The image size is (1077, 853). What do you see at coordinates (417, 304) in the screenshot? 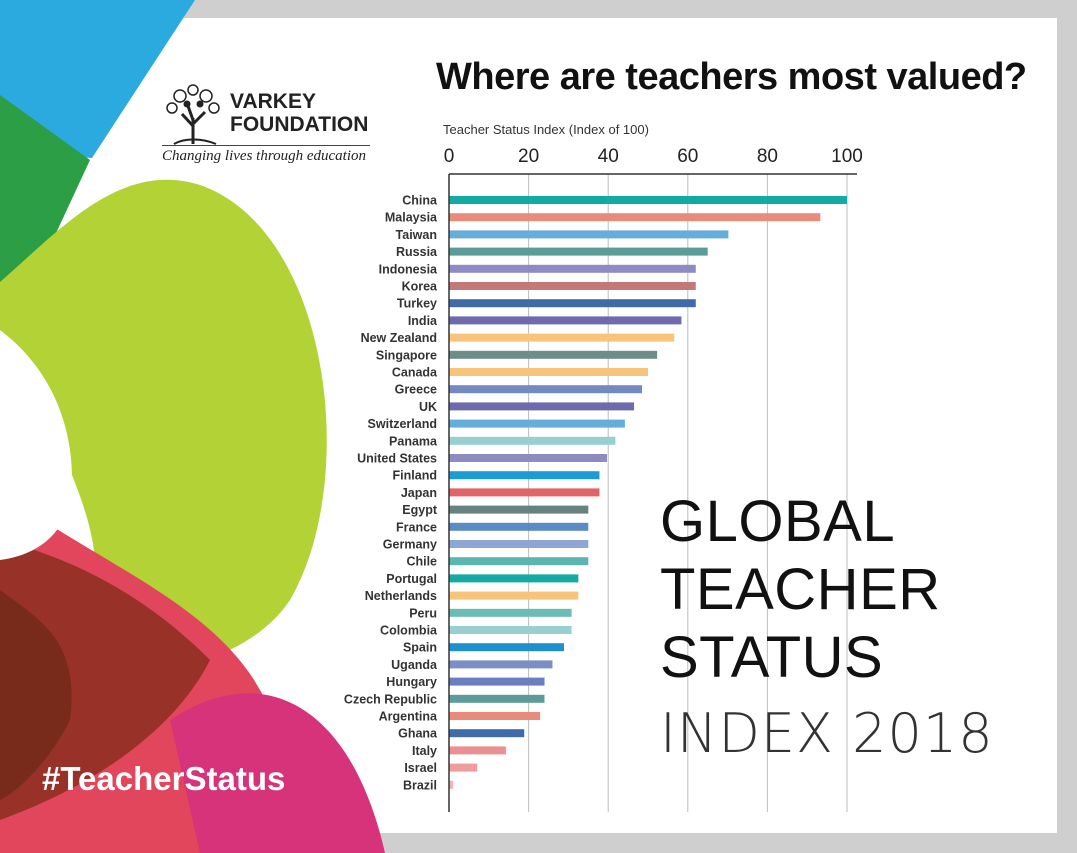
I see `category-label: Turkey` at bounding box center [417, 304].